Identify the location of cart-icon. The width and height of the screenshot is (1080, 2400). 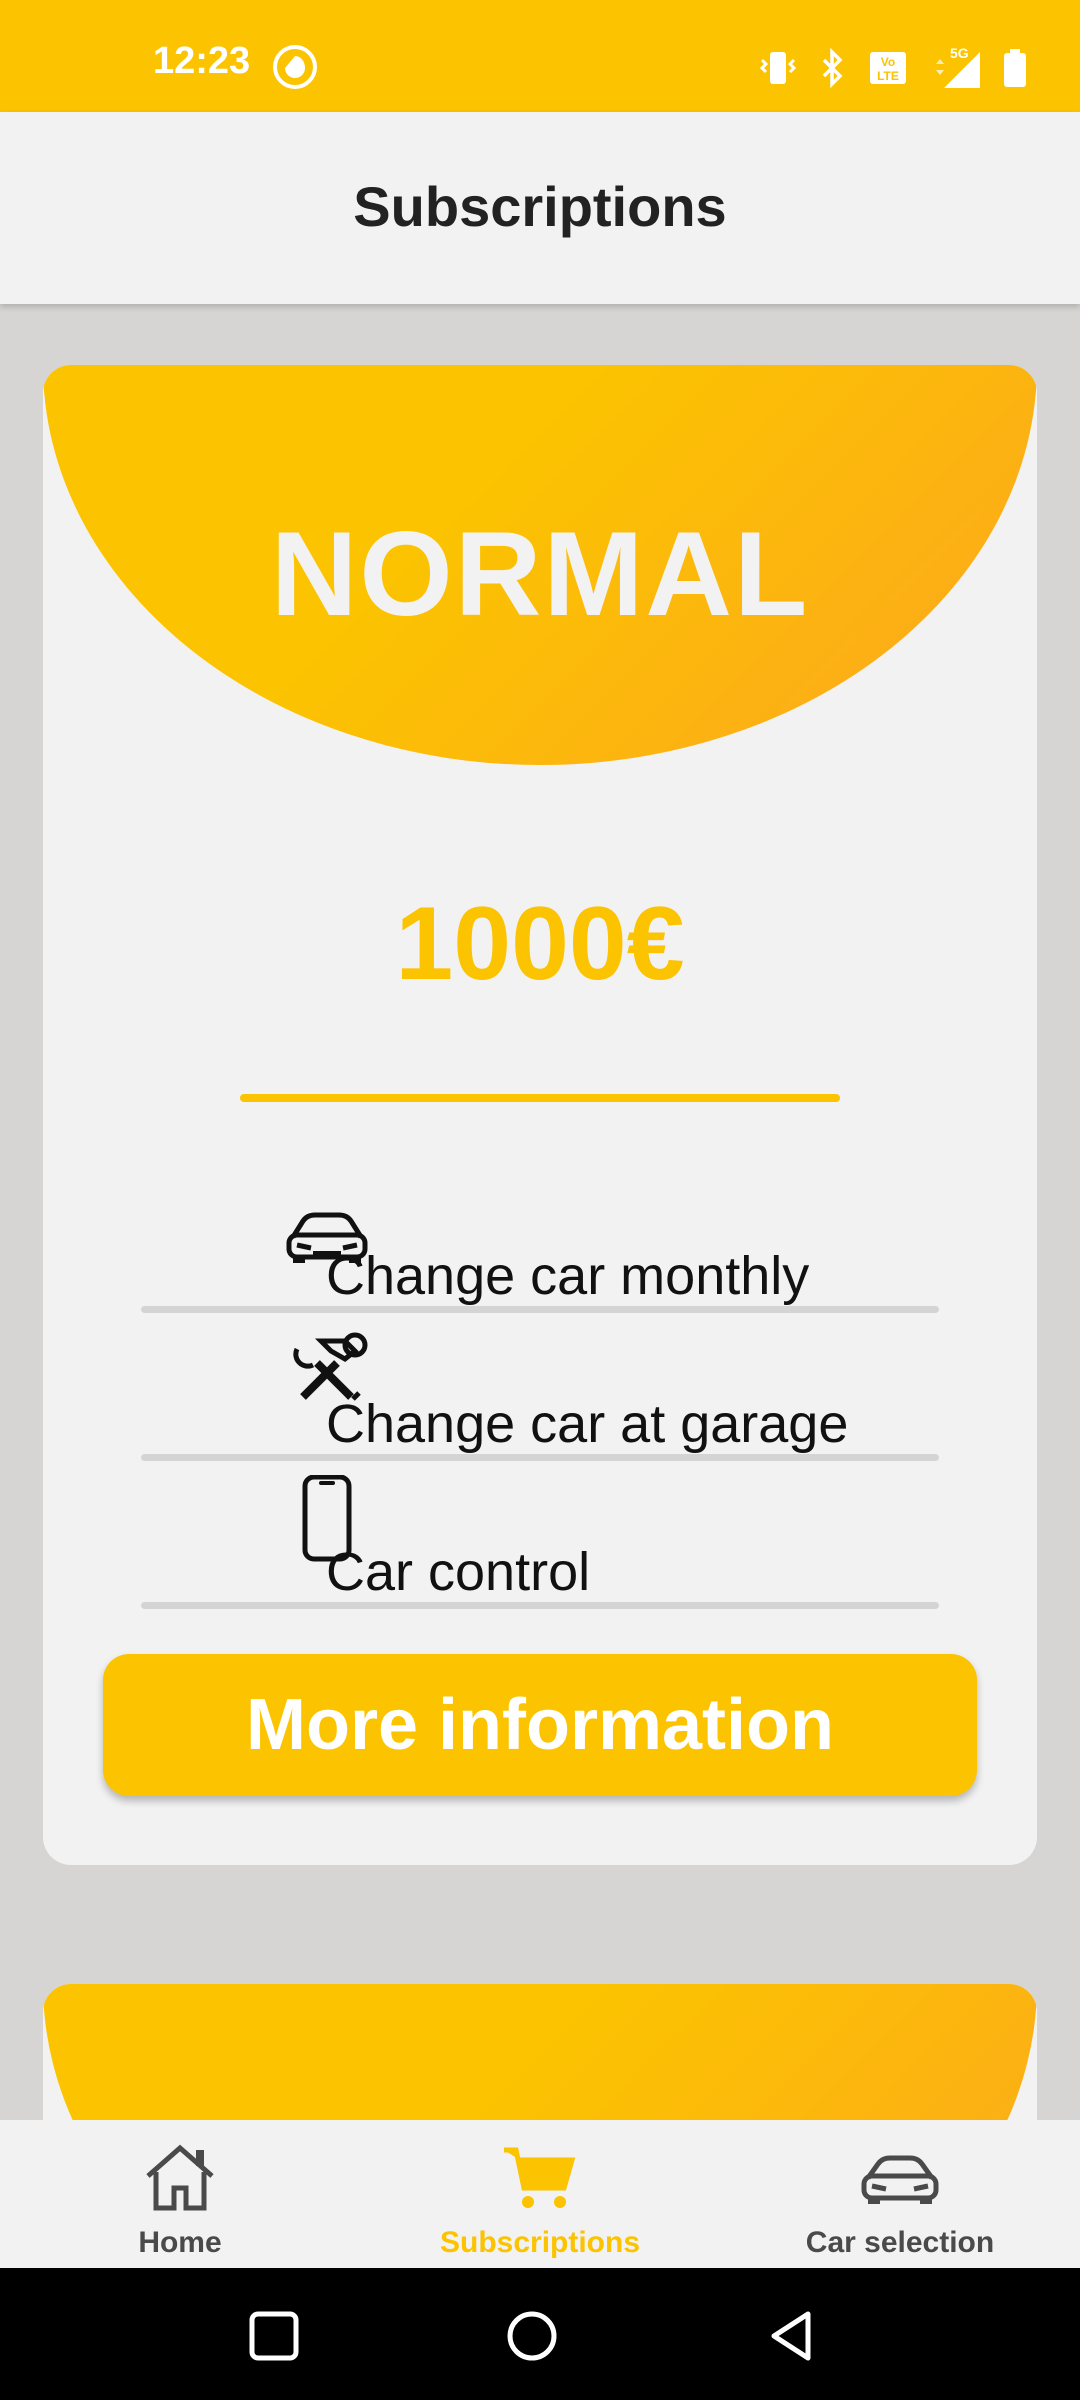
(540, 2177).